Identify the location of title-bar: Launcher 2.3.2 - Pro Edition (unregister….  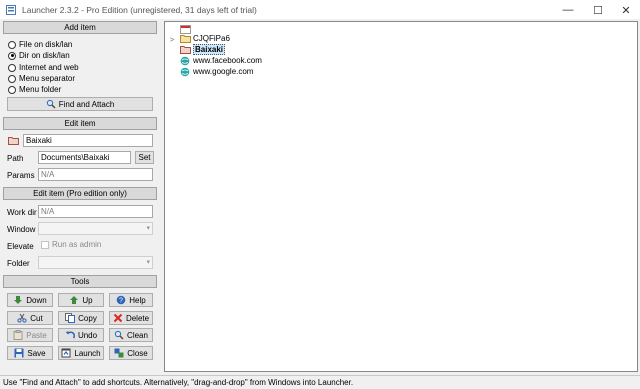
(320, 10).